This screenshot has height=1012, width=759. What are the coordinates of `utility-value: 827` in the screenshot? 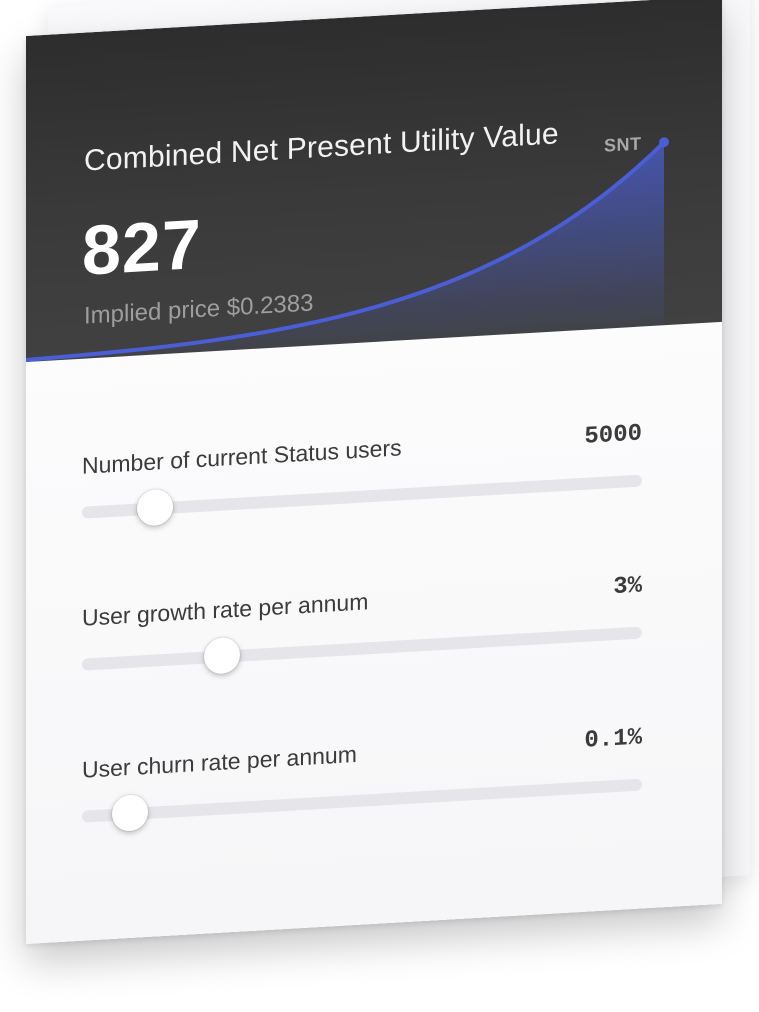 It's located at (142, 247).